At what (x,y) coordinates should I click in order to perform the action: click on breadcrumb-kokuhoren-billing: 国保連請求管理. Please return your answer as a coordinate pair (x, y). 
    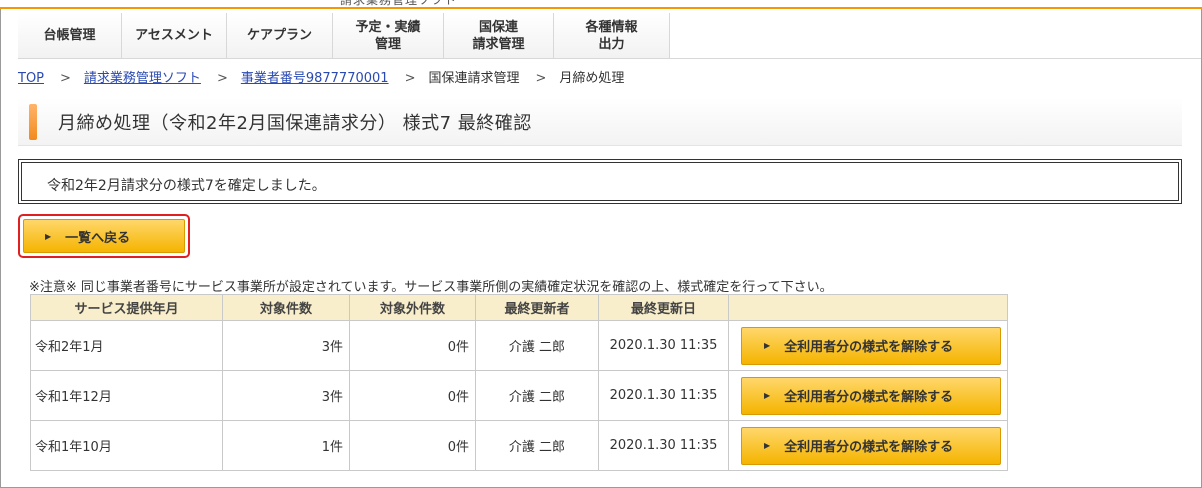
    Looking at the image, I should click on (474, 78).